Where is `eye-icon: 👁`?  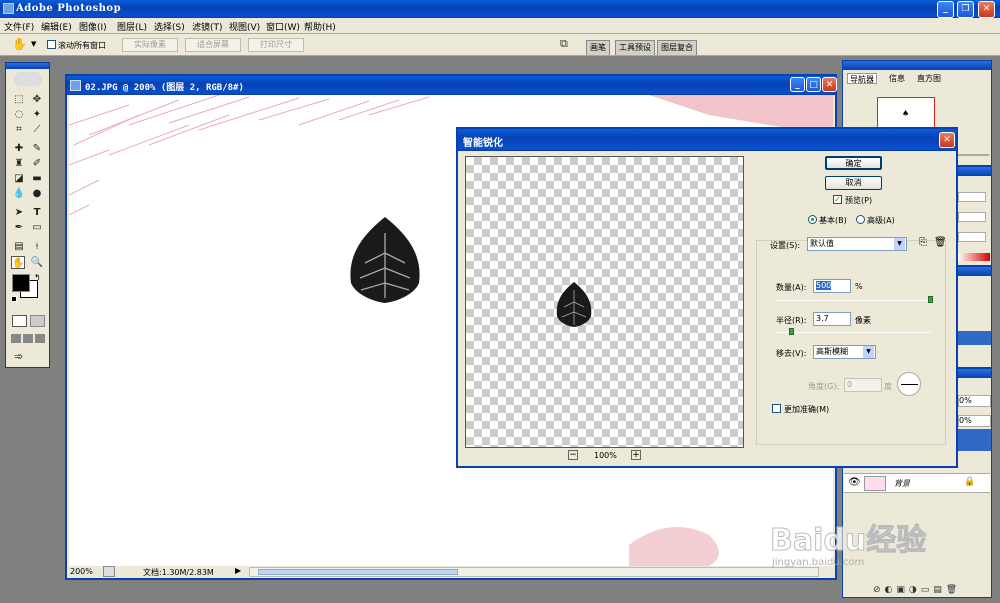 eye-icon: 👁 is located at coordinates (854, 482).